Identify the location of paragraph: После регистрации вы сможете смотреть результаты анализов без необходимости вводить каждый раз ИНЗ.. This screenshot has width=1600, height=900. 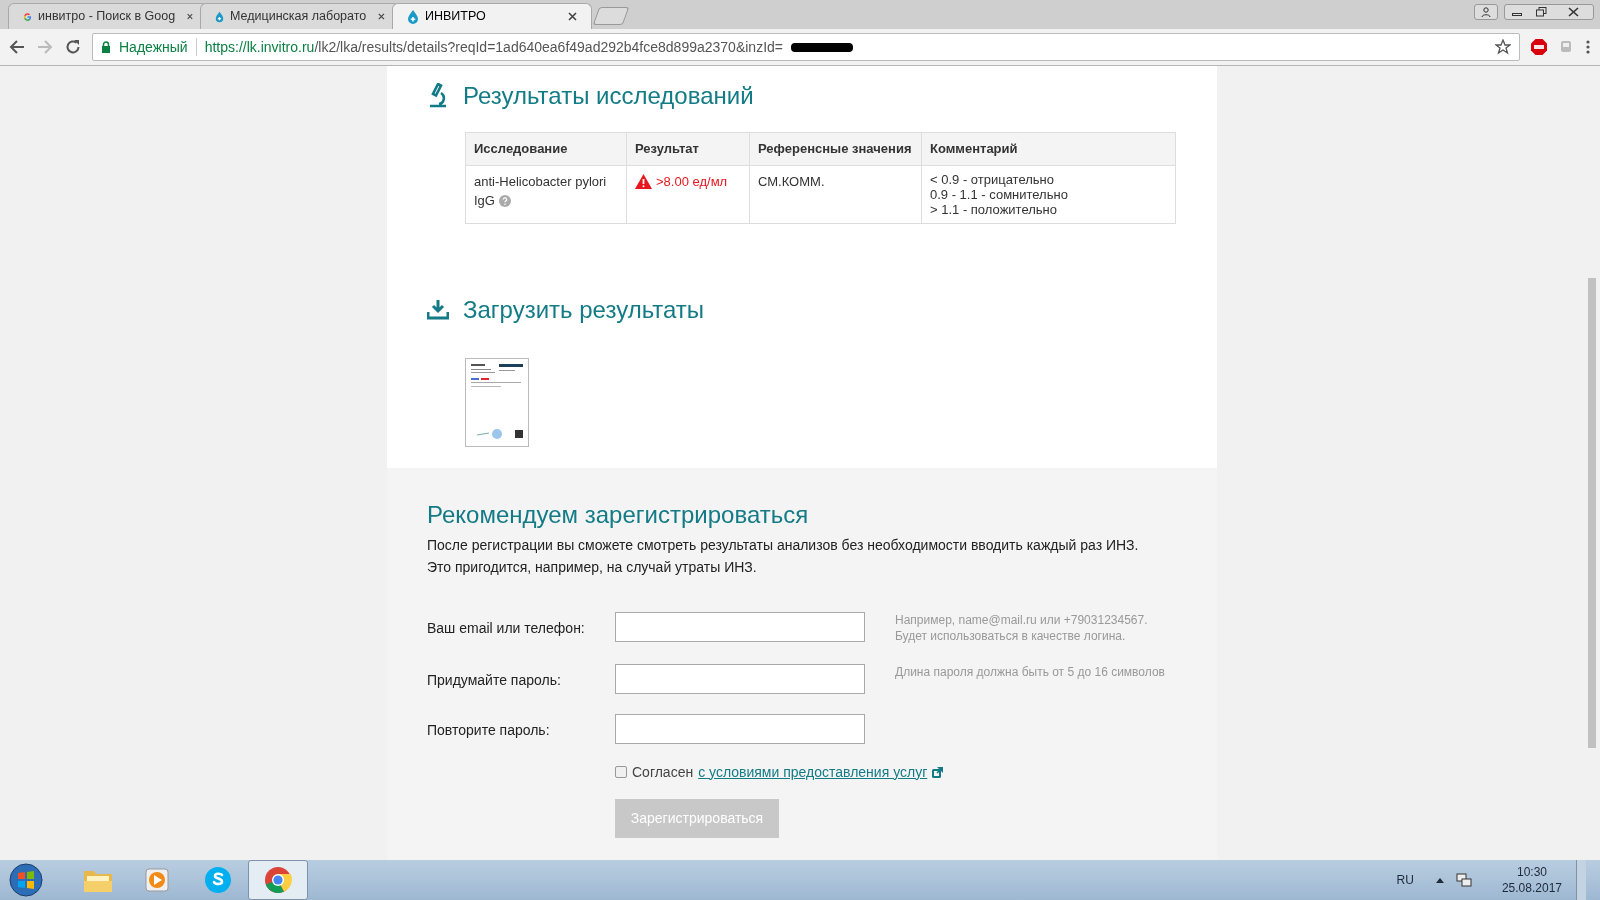
(783, 545).